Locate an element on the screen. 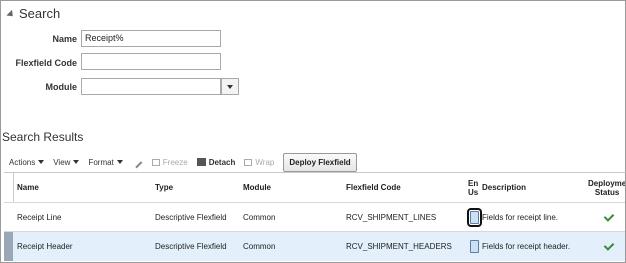  wrap-button: Wrap is located at coordinates (259, 162).